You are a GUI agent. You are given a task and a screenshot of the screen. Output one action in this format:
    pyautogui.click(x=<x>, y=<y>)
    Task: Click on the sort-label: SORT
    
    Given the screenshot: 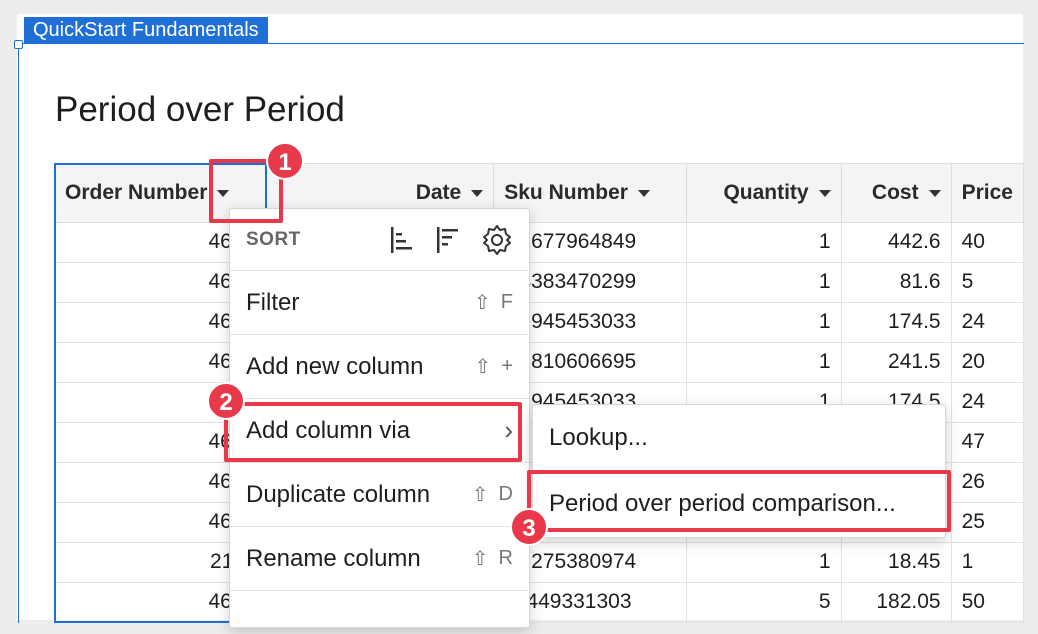 What is the action you would take?
    pyautogui.click(x=273, y=239)
    